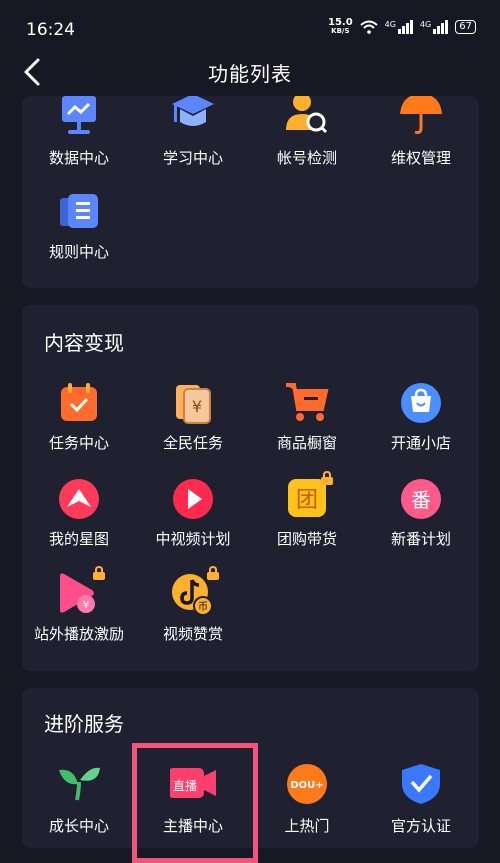  What do you see at coordinates (399, 27) in the screenshot?
I see `signal-1: 4G` at bounding box center [399, 27].